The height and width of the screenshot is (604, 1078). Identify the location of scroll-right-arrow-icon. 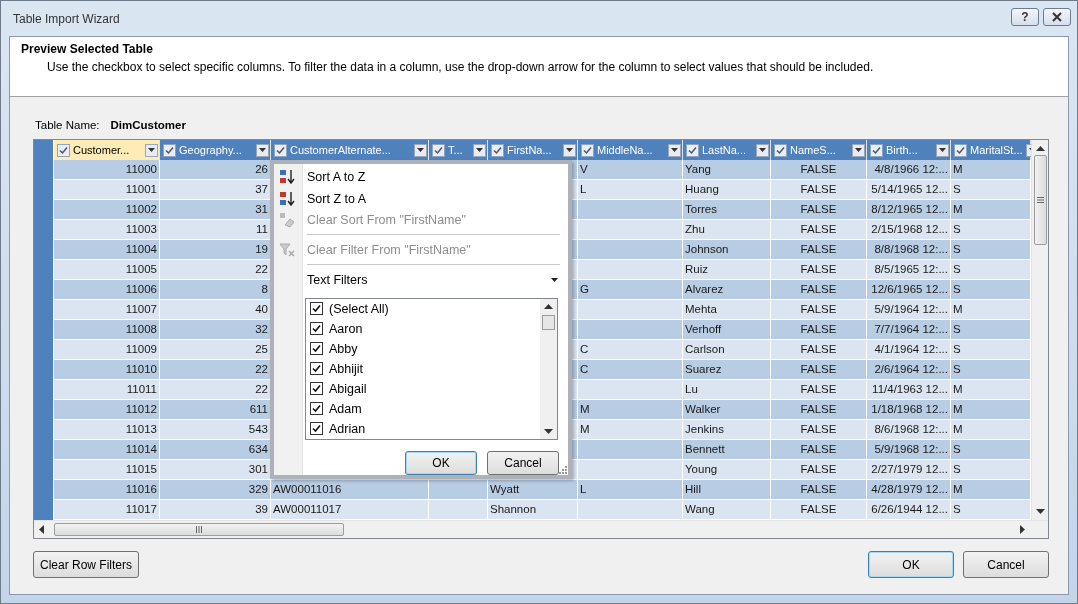
(1022, 529).